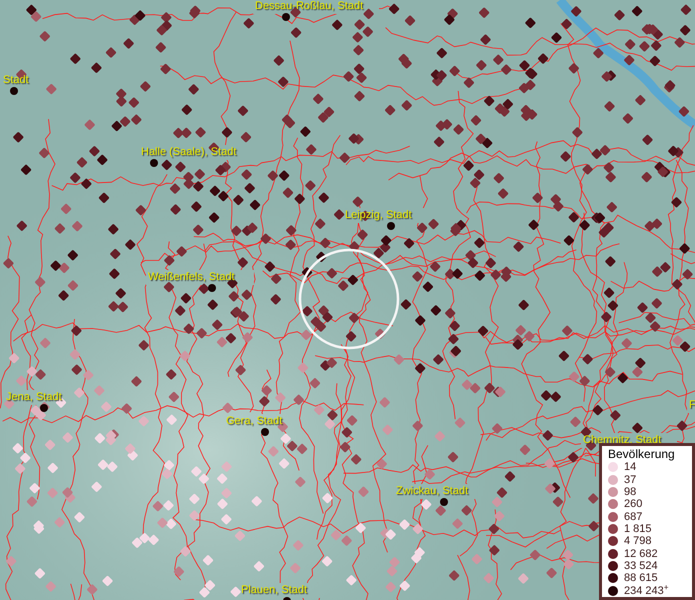 The width and height of the screenshot is (695, 600). What do you see at coordinates (630, 467) in the screenshot?
I see `legend-label: 14` at bounding box center [630, 467].